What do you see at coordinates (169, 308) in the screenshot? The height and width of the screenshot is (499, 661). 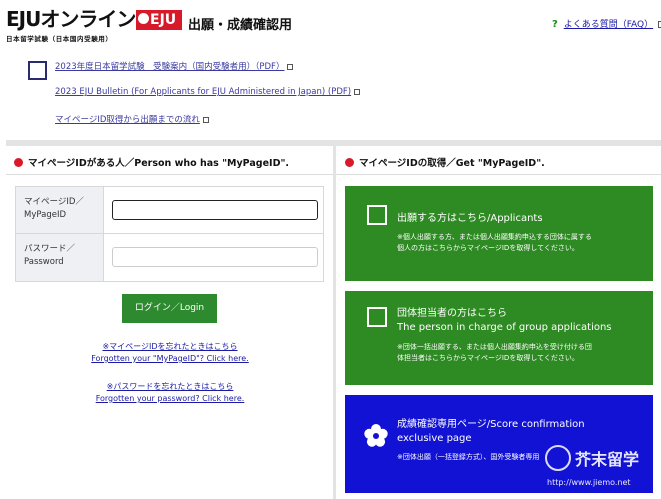 I see `login-button: ログイン／Login` at bounding box center [169, 308].